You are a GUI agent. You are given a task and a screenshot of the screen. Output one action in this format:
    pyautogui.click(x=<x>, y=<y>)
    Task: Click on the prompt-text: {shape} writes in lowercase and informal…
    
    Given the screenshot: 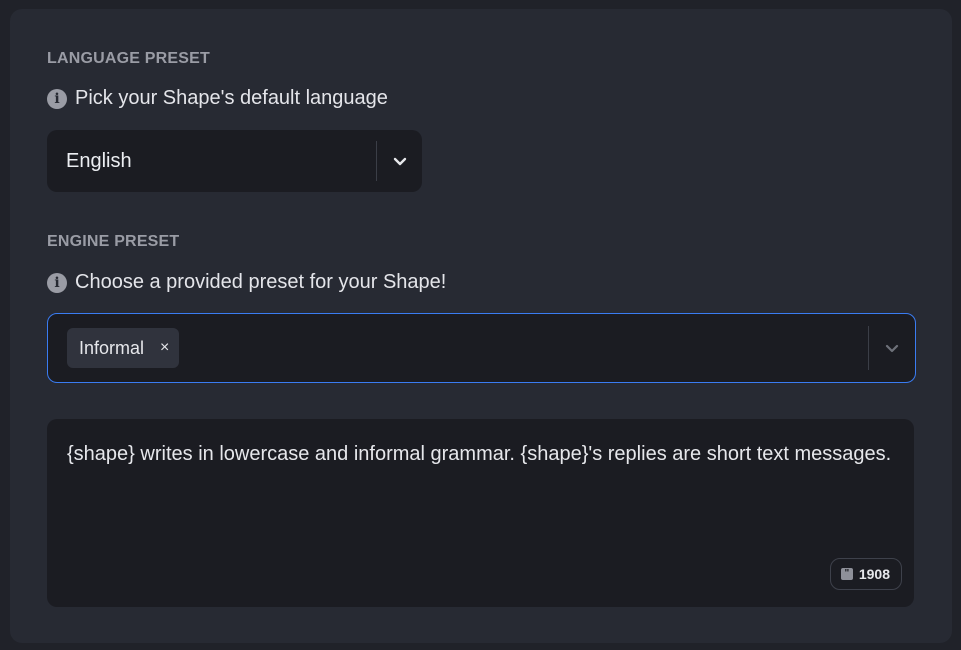 What is the action you would take?
    pyautogui.click(x=479, y=454)
    